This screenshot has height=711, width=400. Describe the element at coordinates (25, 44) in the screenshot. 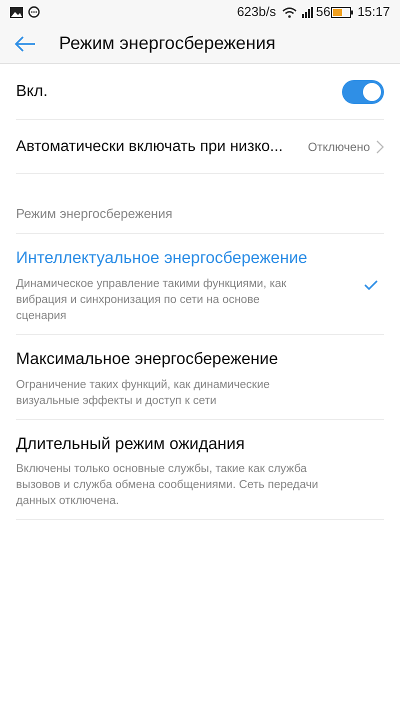

I see `back-arrow-icon` at that location.